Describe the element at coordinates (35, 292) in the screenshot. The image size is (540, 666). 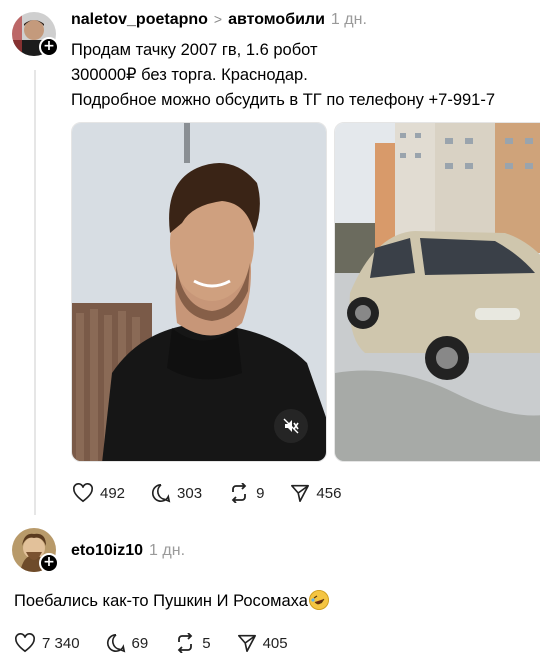
I see `thread-line` at that location.